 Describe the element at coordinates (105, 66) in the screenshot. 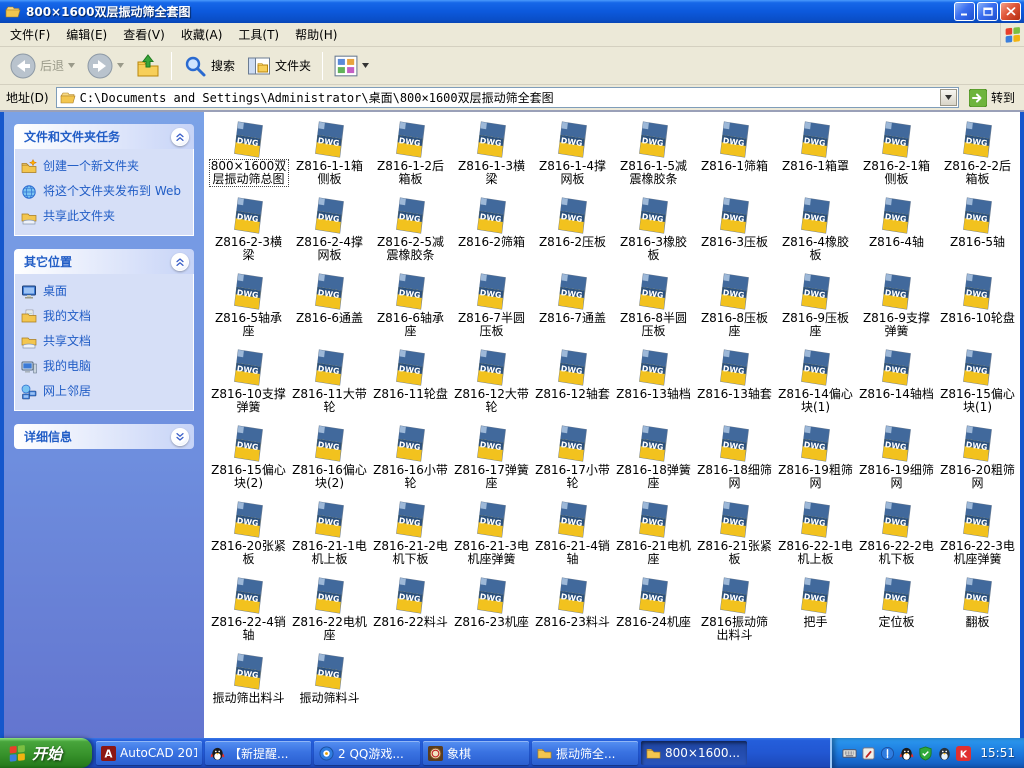

I see `forward-button` at that location.